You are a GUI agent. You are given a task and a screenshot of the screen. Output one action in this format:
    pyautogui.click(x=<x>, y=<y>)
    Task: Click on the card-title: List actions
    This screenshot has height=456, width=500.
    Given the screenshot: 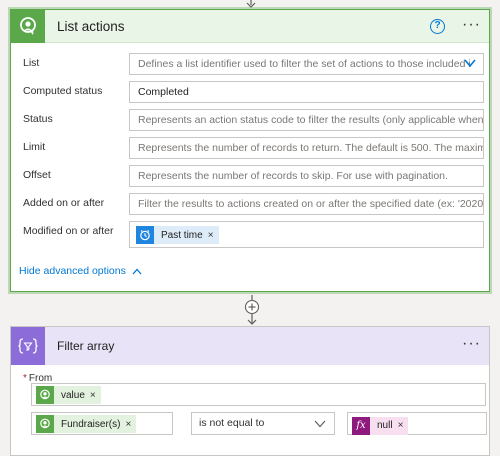 What is the action you would take?
    pyautogui.click(x=91, y=26)
    